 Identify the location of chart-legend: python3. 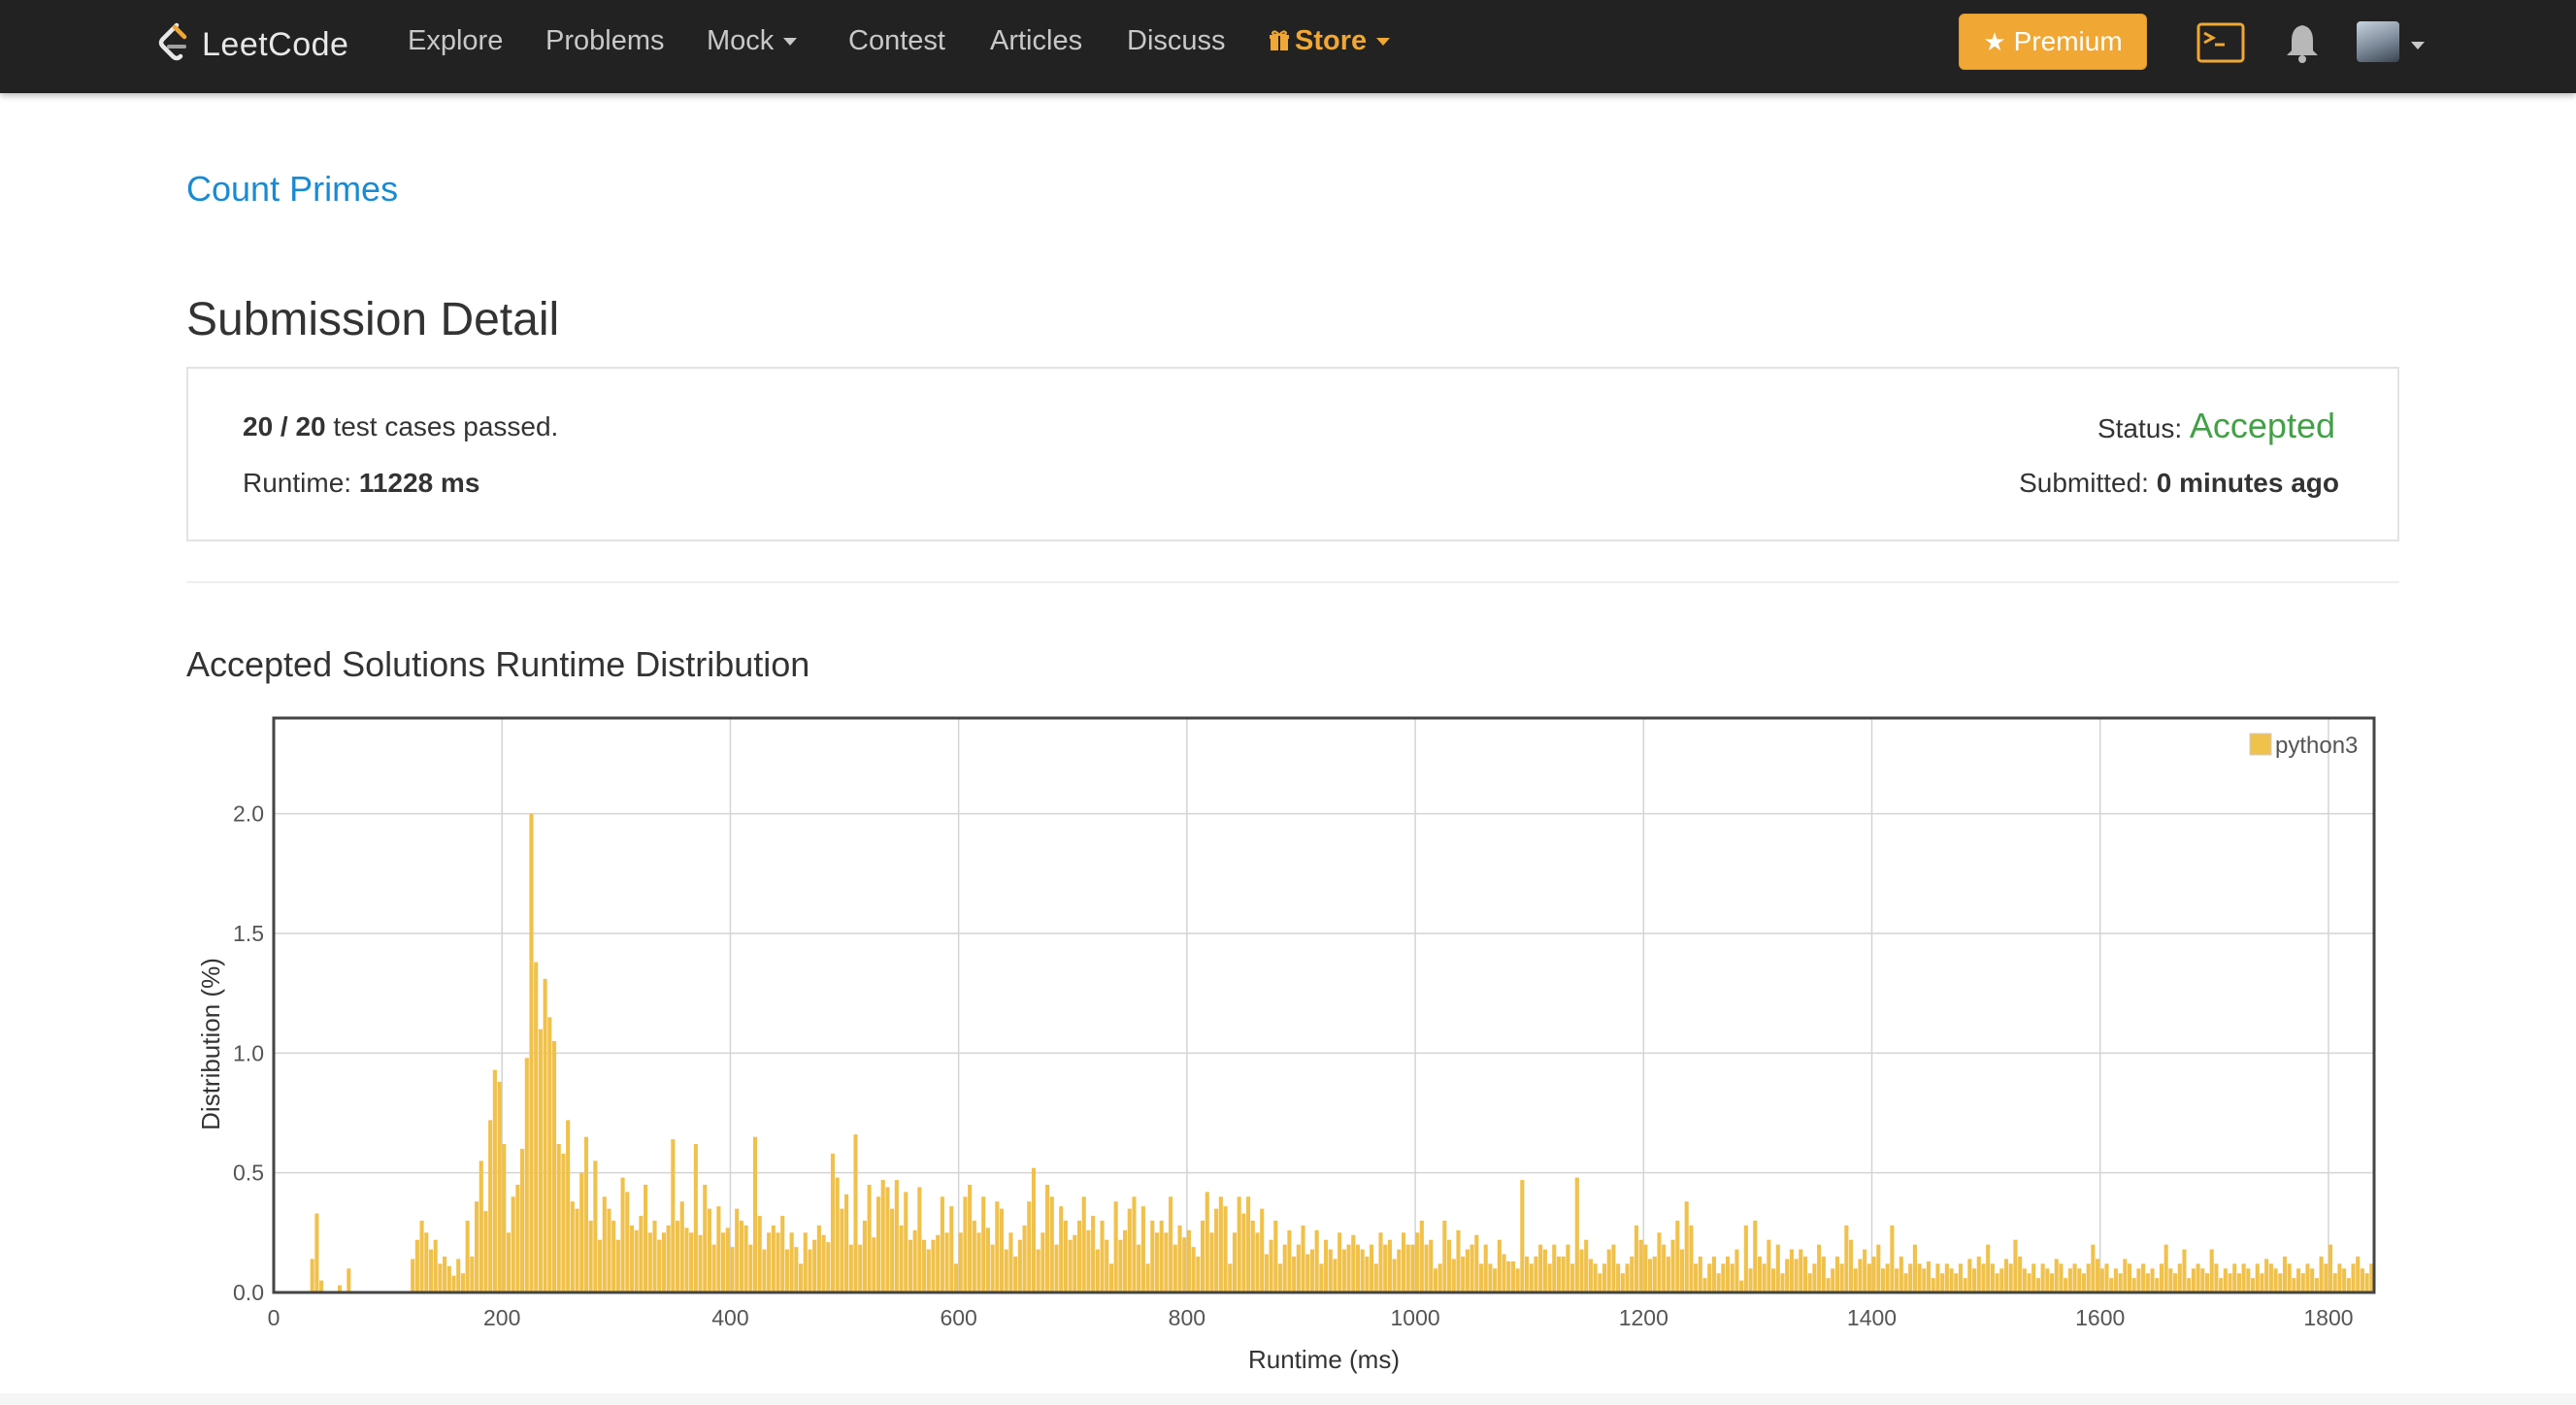
(2303, 746).